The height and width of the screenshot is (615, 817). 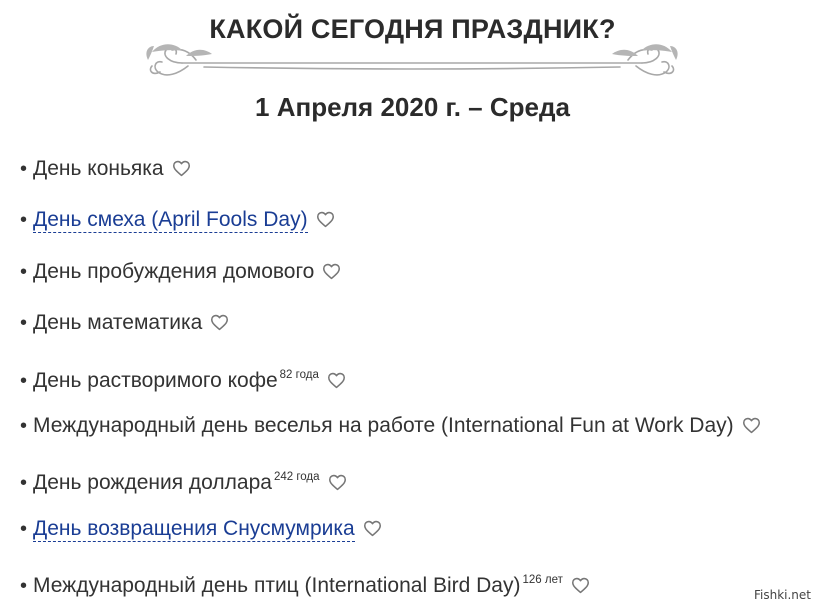 I want to click on holiday-link: День смеха (April Fools Day), so click(x=170, y=221).